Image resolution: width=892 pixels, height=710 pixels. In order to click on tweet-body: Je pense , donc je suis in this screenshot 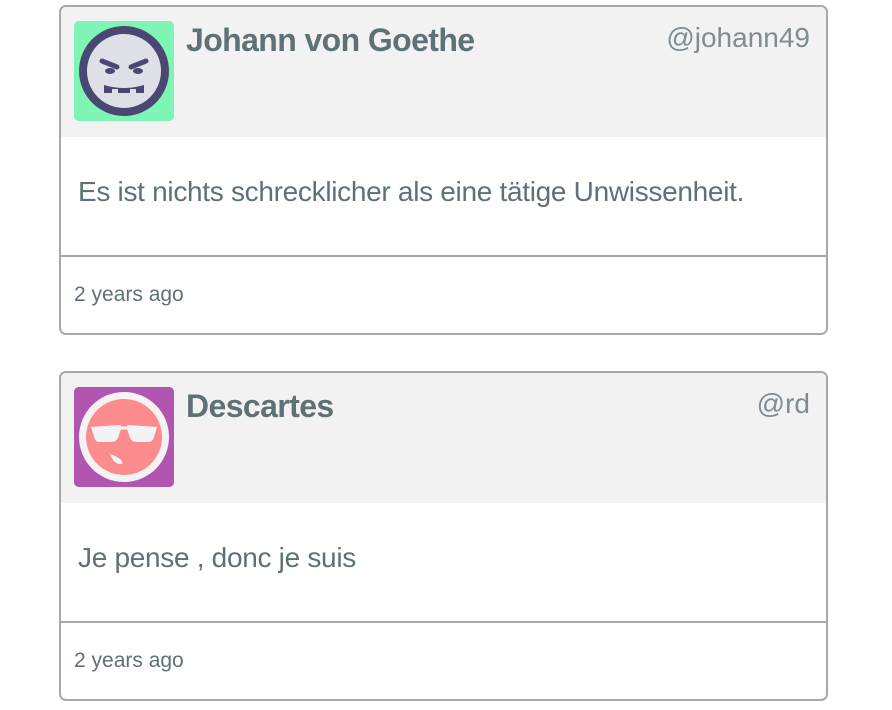, I will do `click(443, 563)`.